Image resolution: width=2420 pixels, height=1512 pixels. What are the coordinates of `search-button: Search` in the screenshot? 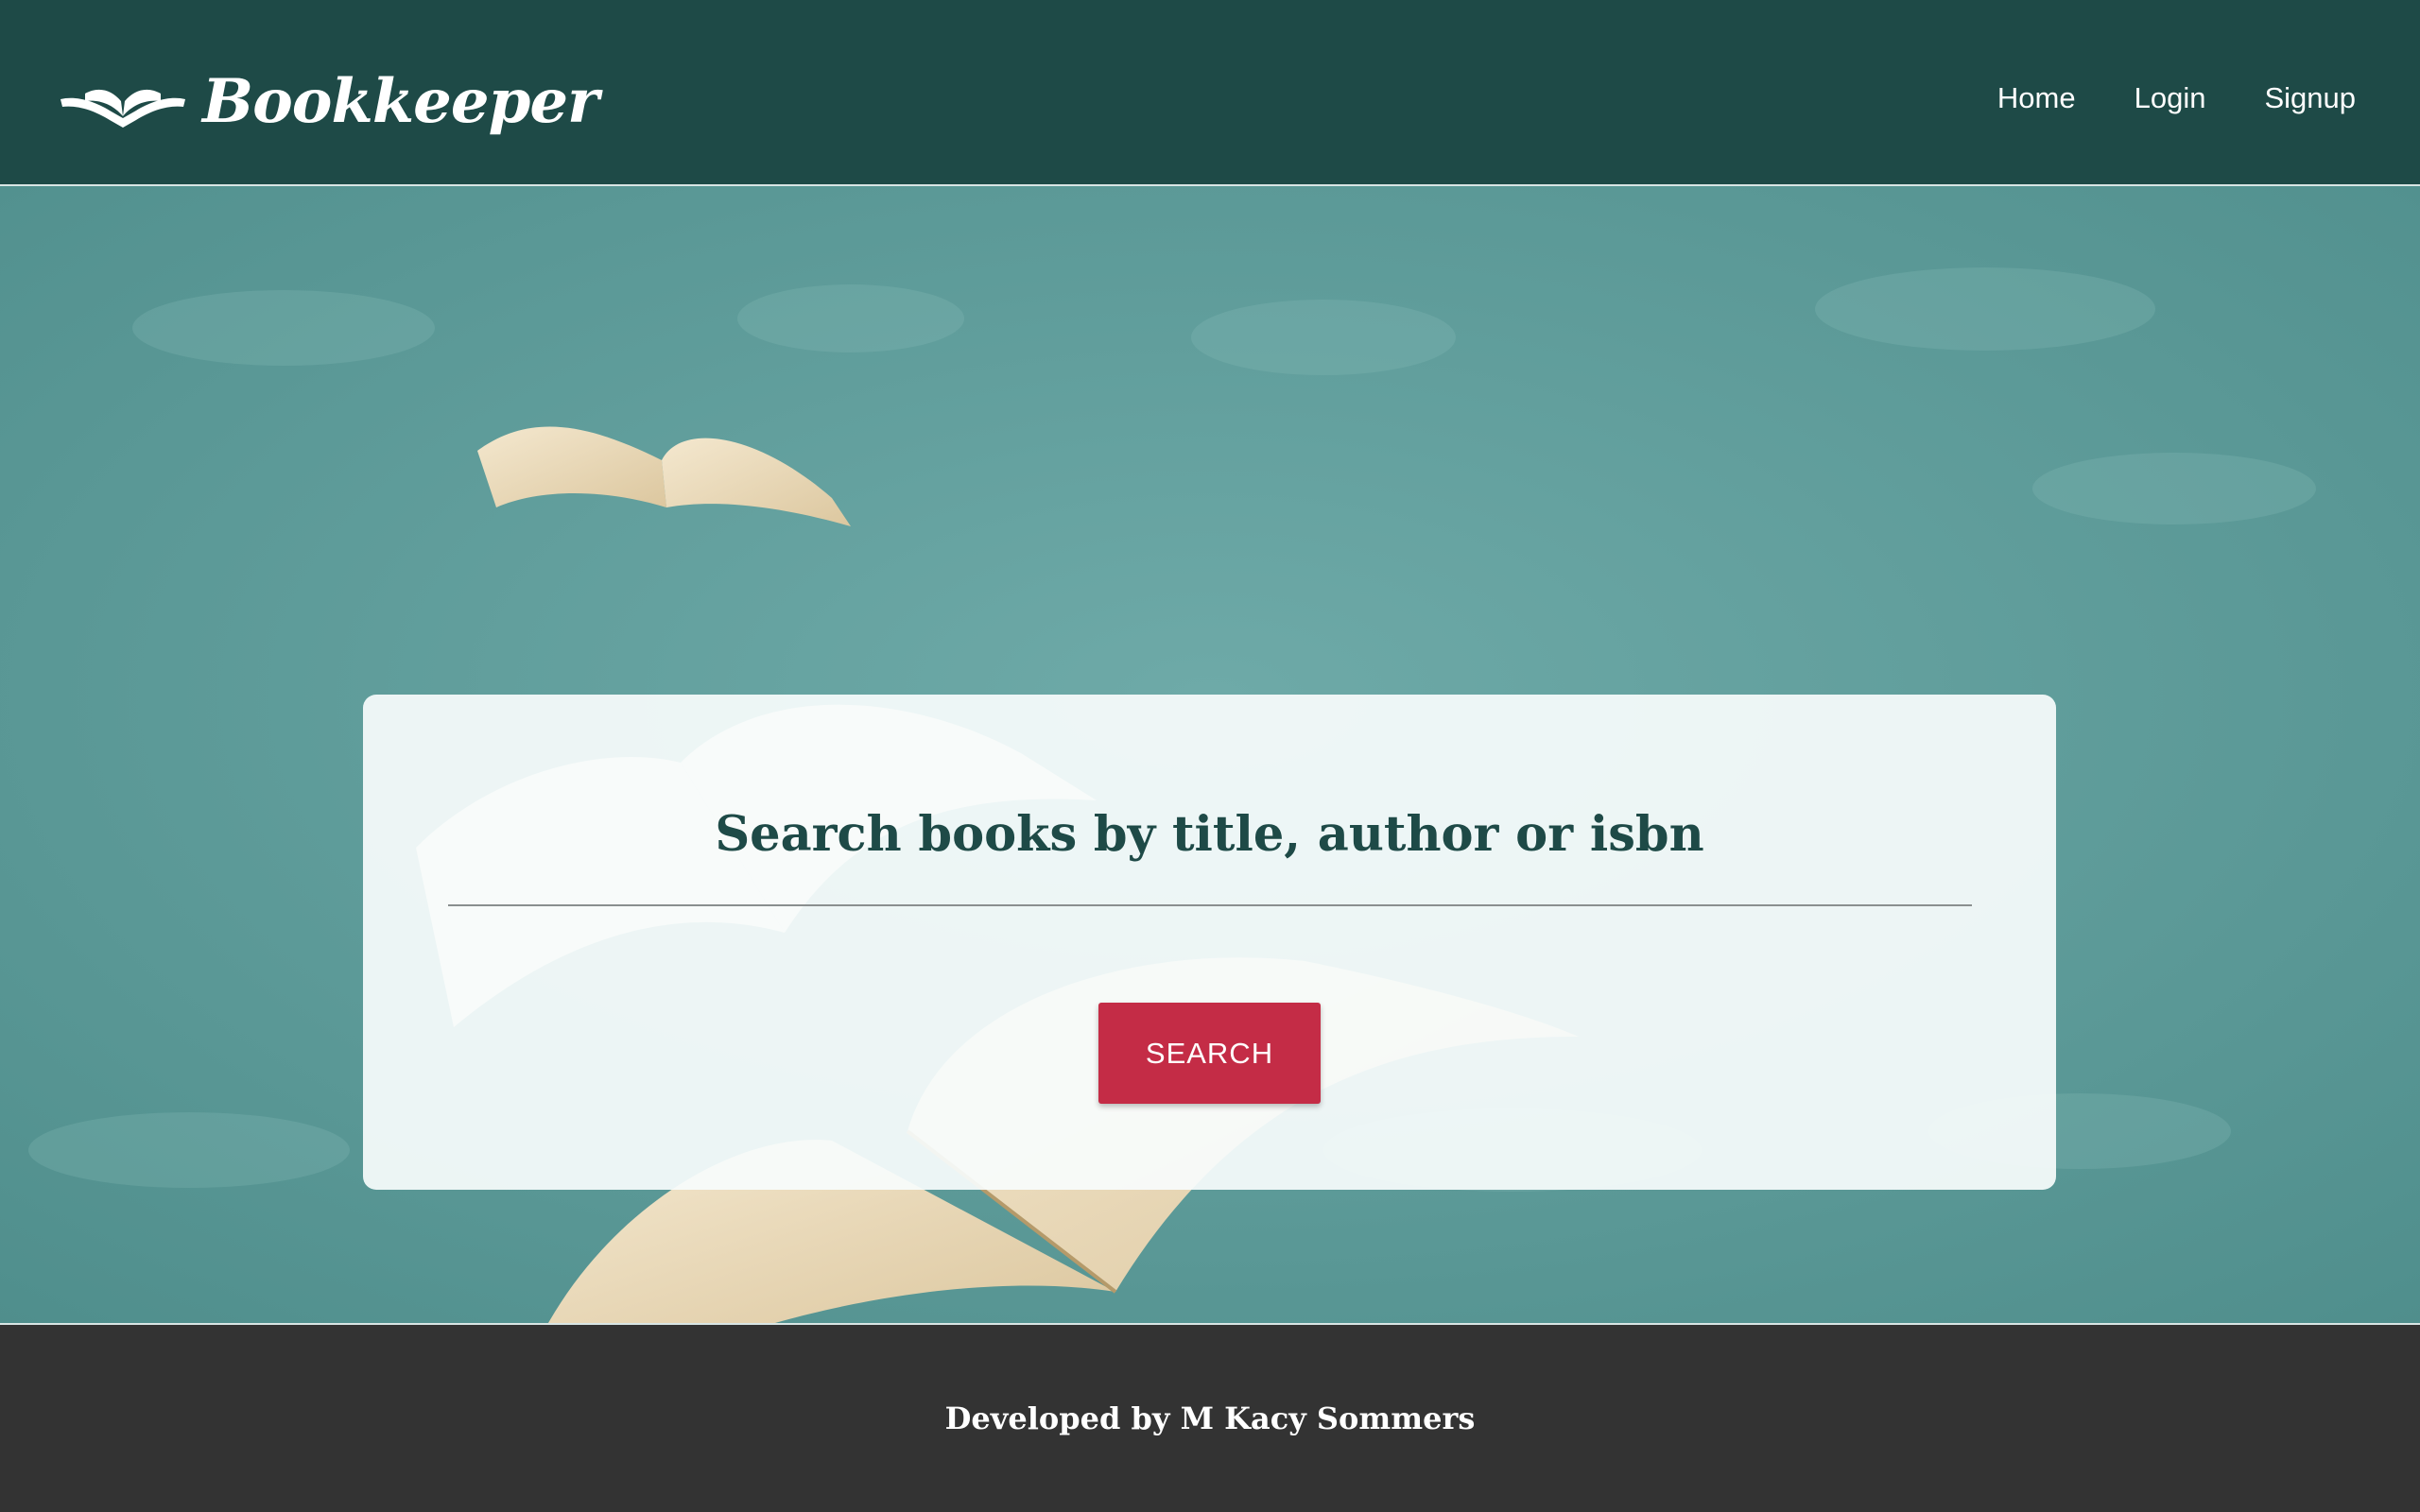 It's located at (1210, 1053).